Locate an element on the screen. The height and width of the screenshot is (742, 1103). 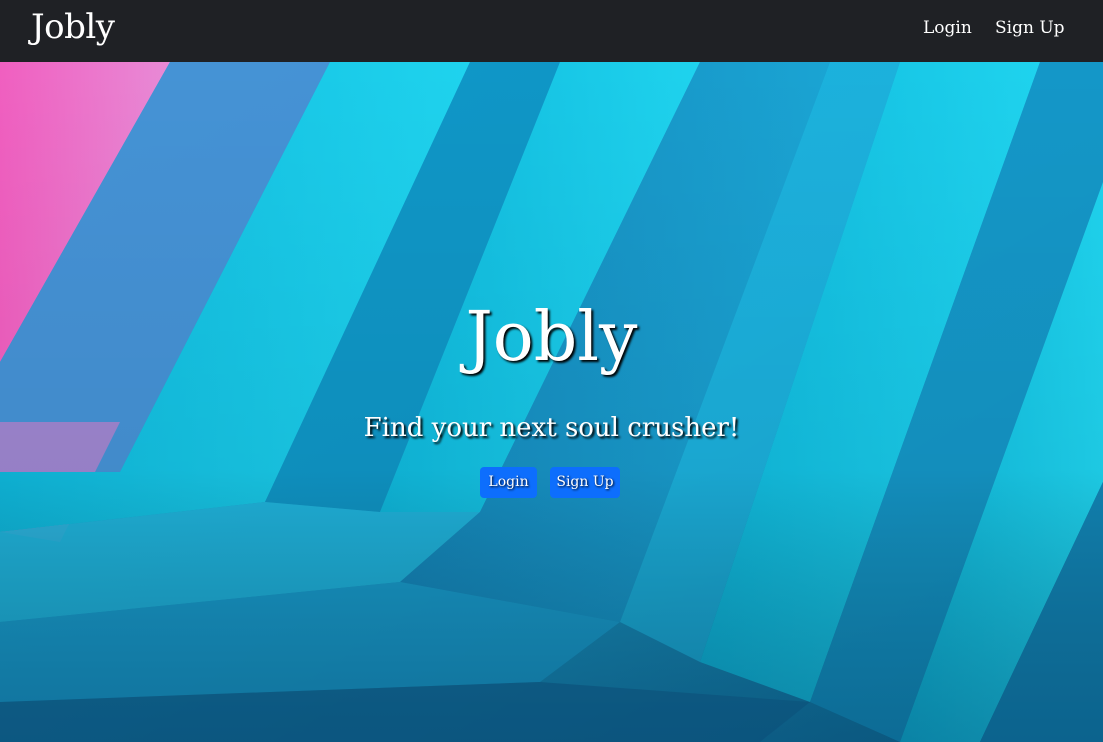
hero-tagline: Find your next soul crusher! is located at coordinates (551, 428).